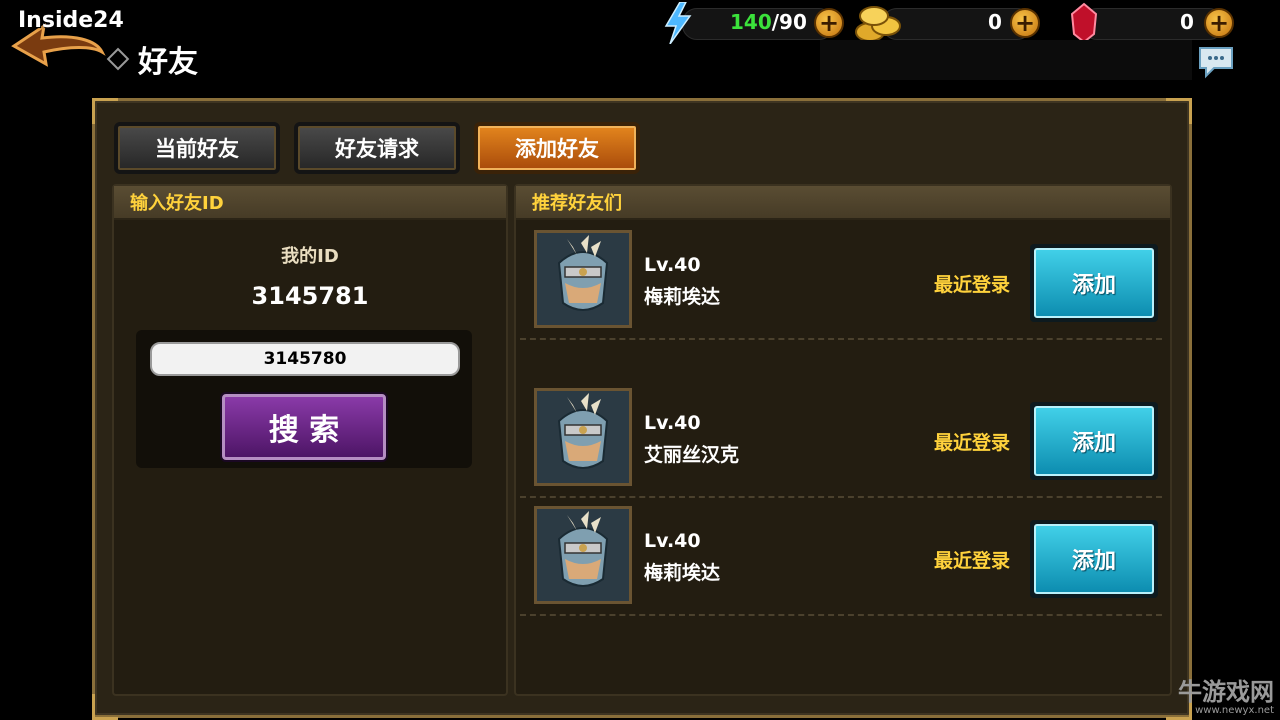  Describe the element at coordinates (1084, 23) in the screenshot. I see `red-gem-icon` at that location.